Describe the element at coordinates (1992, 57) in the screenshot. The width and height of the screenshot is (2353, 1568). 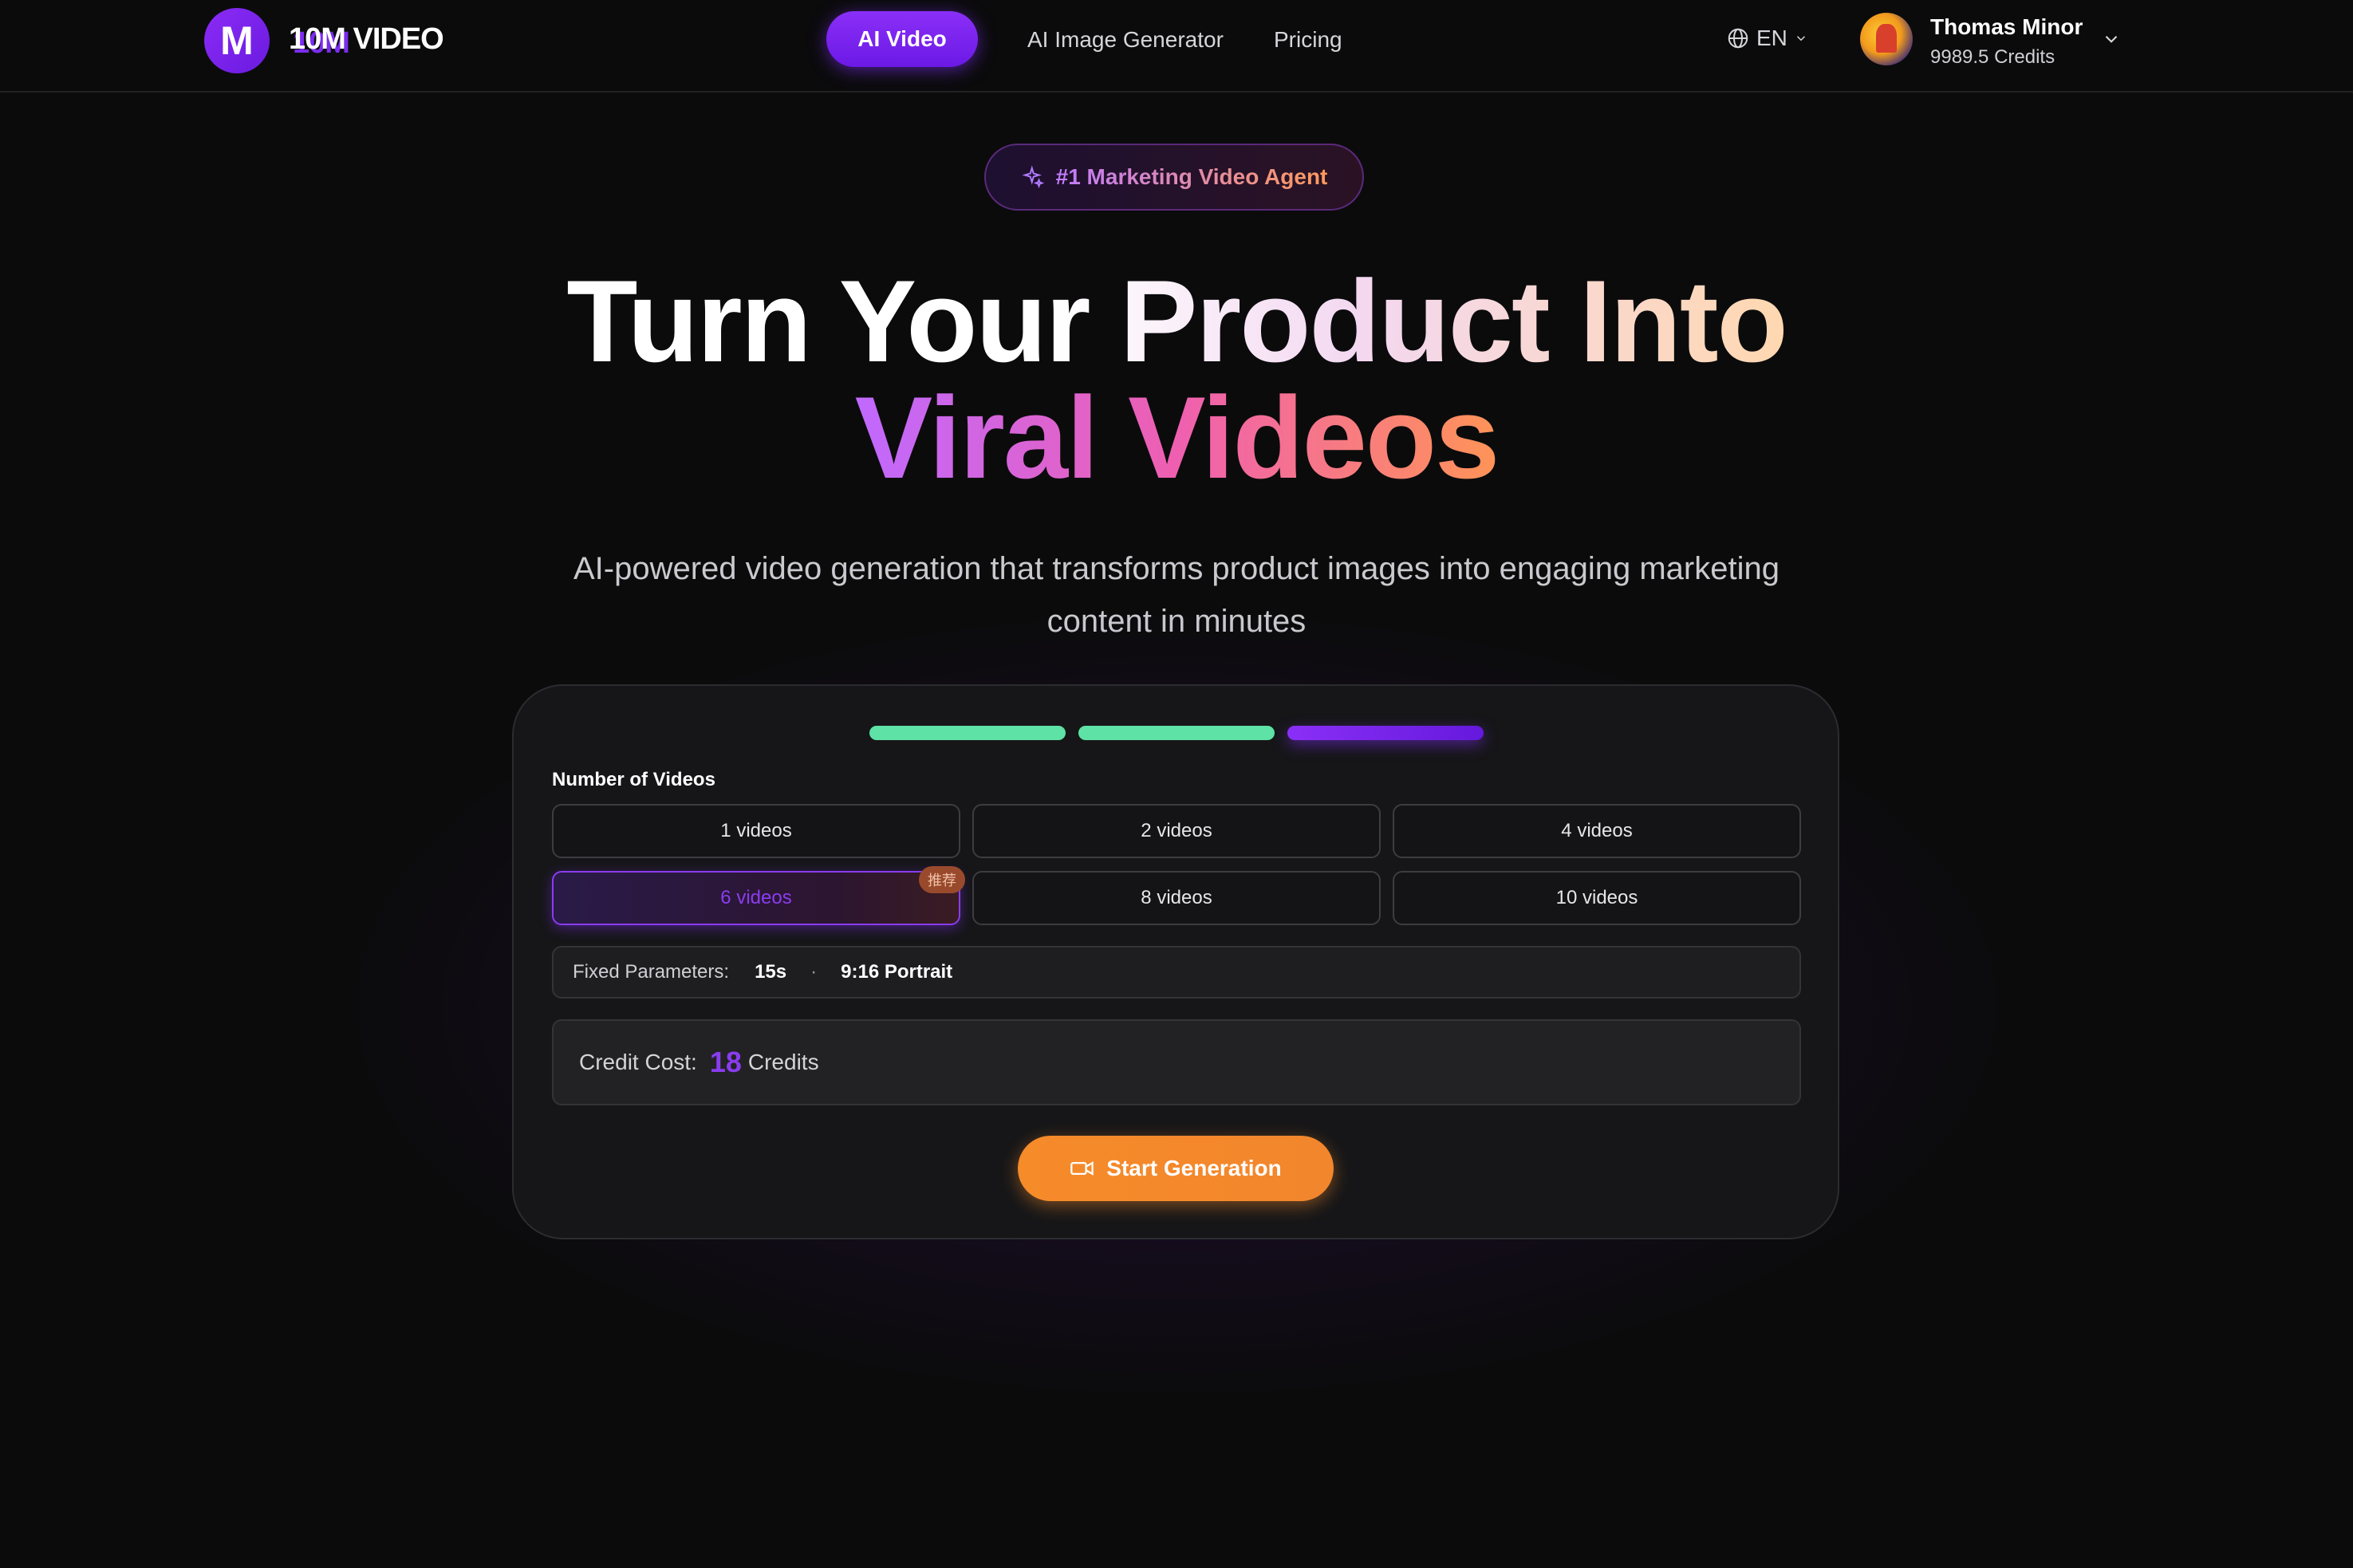
I see `user-credits: 9989.5 Credits` at that location.